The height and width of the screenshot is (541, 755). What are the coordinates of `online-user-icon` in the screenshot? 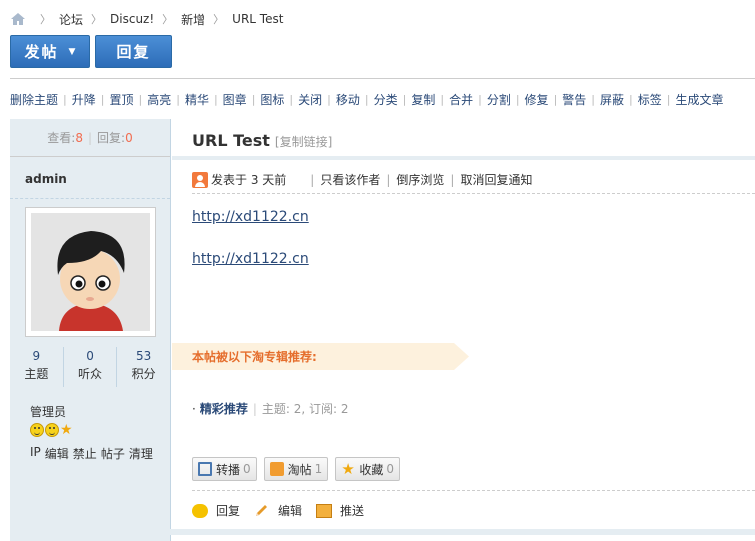 It's located at (200, 179).